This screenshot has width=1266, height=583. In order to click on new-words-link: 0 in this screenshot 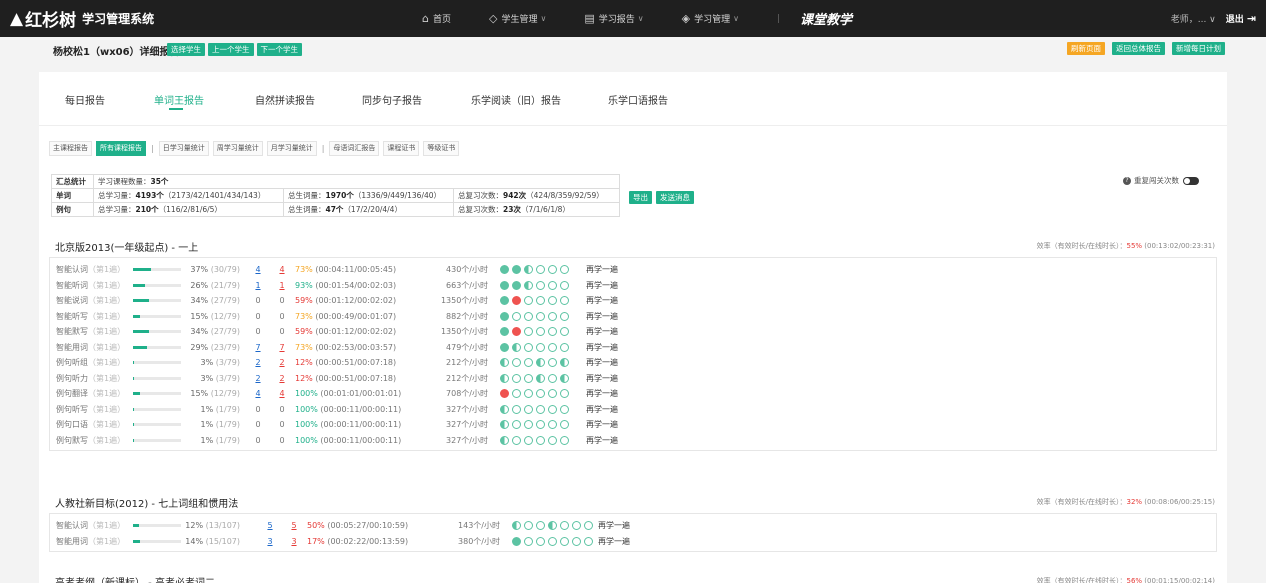, I will do `click(258, 409)`.